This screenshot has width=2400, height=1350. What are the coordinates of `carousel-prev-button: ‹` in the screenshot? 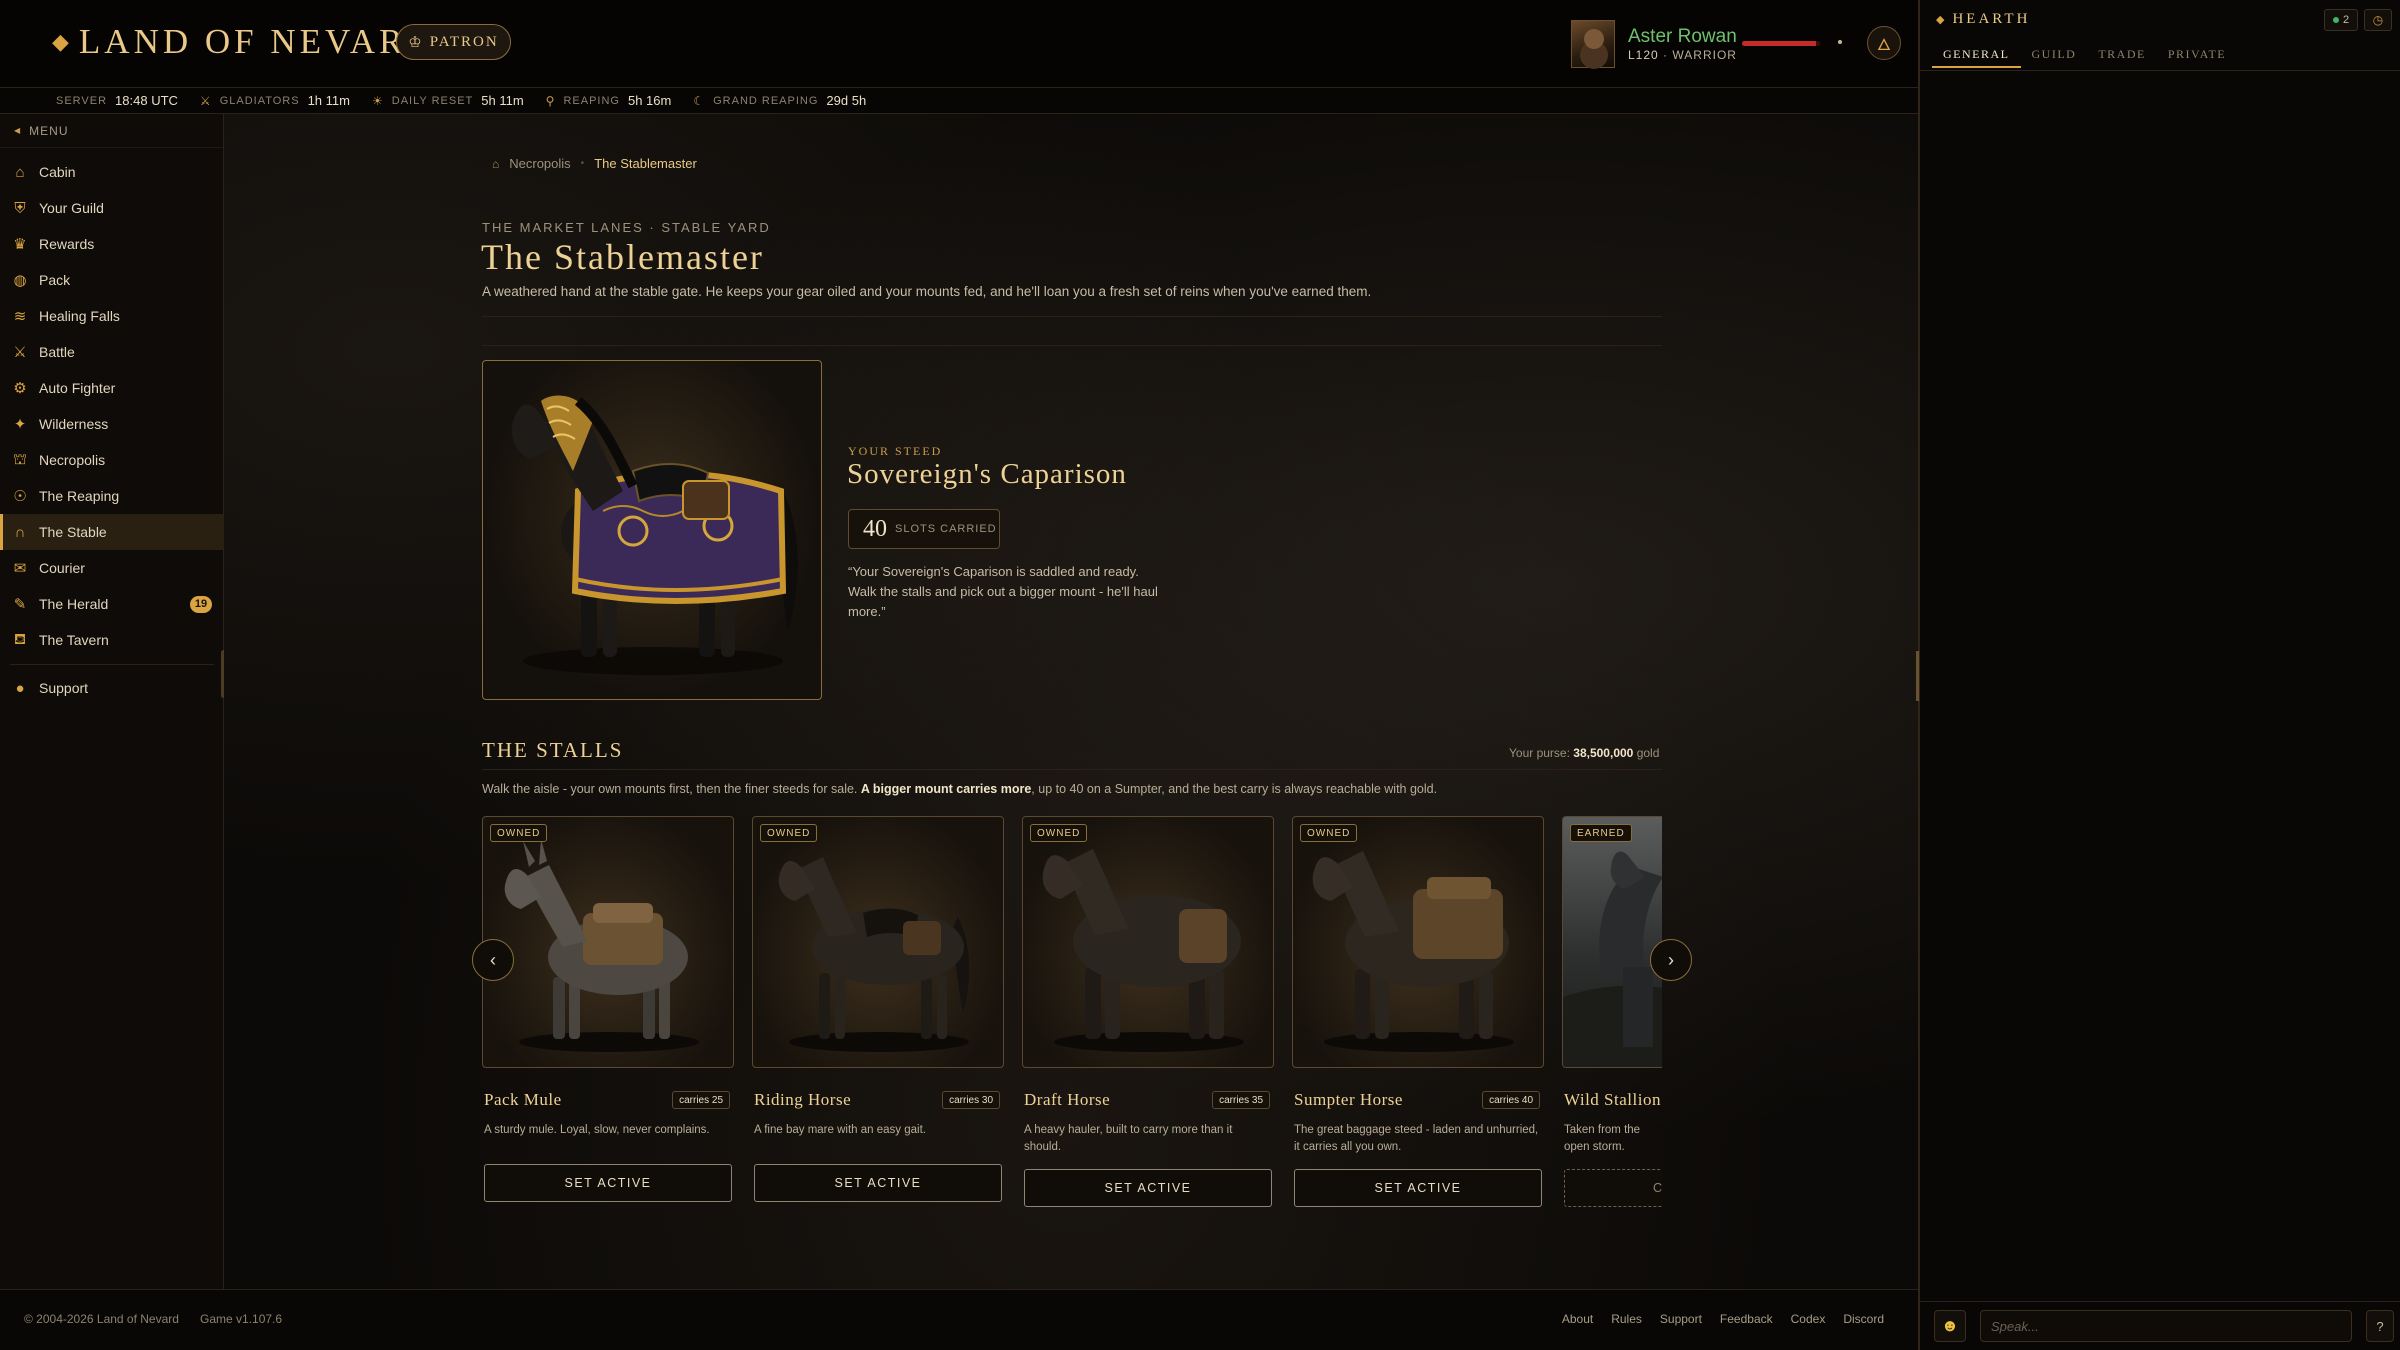 It's located at (493, 960).